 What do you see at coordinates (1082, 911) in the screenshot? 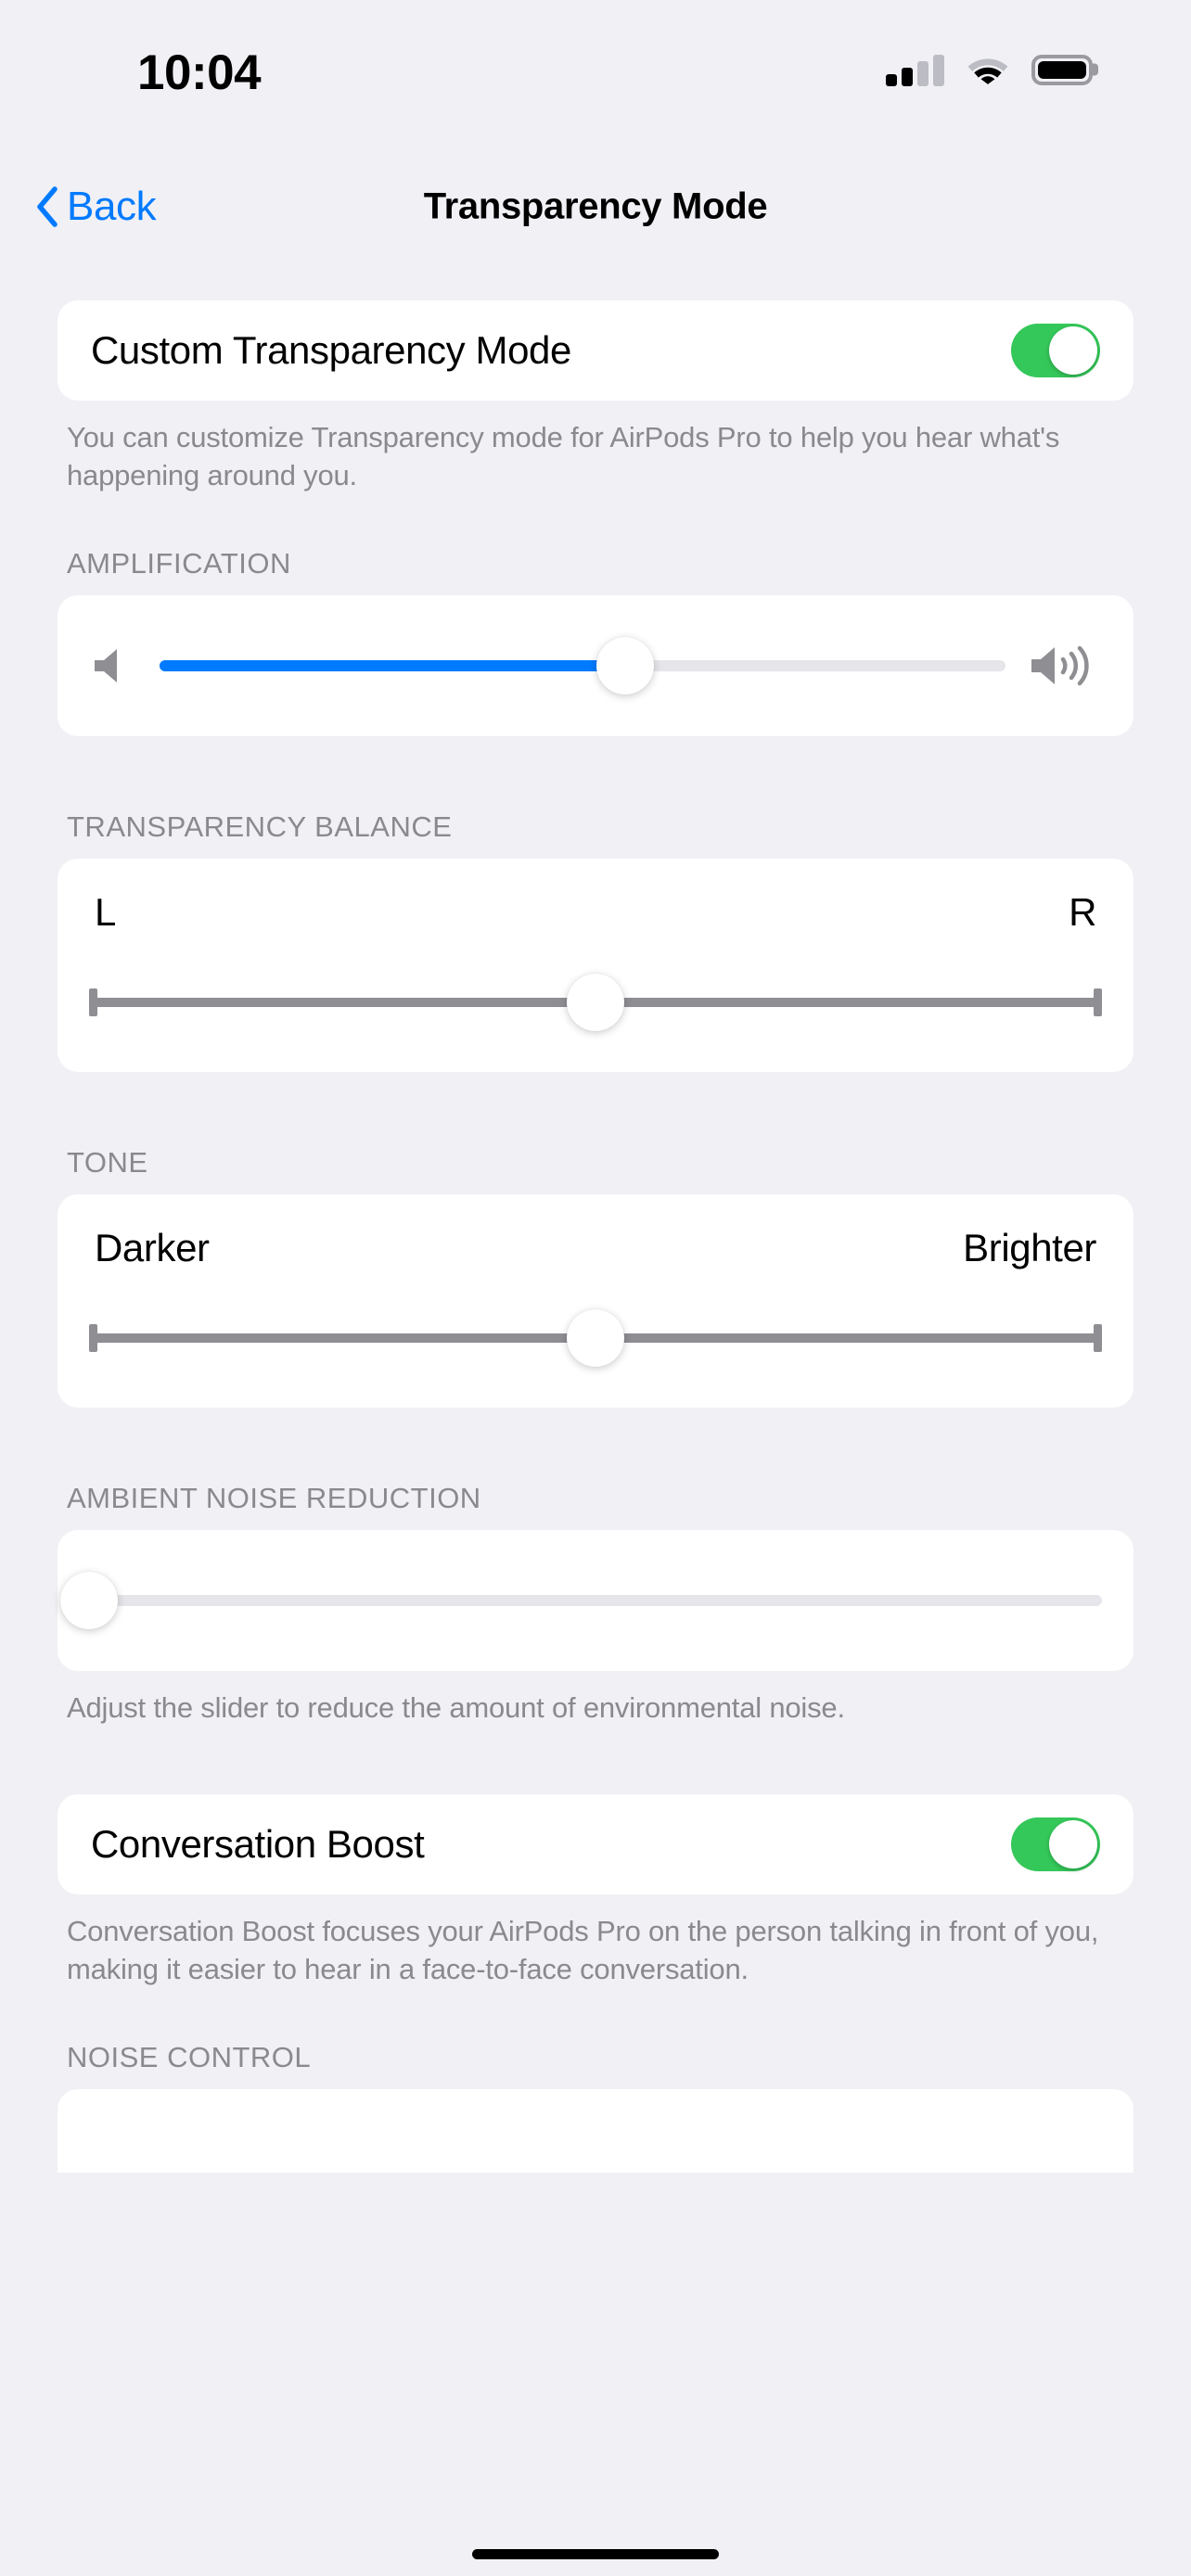
I see `balance-label-right: R` at bounding box center [1082, 911].